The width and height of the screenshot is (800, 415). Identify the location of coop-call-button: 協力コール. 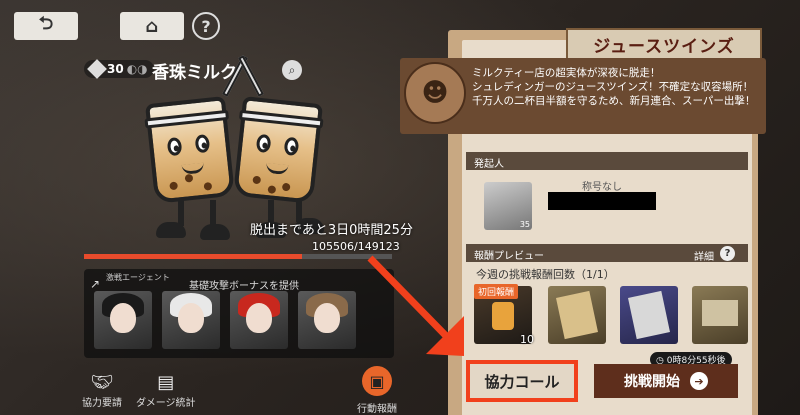
(522, 381).